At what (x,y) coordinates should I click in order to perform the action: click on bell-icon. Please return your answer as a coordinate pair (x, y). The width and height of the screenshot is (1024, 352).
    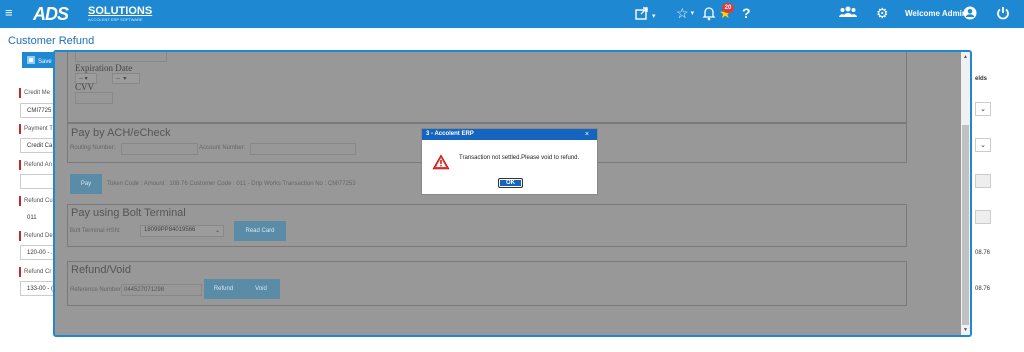
    Looking at the image, I should click on (709, 14).